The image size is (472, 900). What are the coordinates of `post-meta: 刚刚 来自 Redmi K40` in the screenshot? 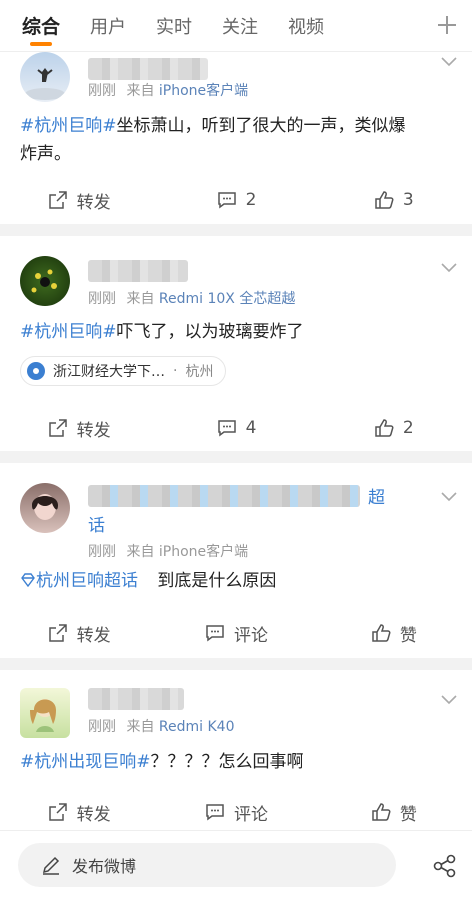 It's located at (161, 726).